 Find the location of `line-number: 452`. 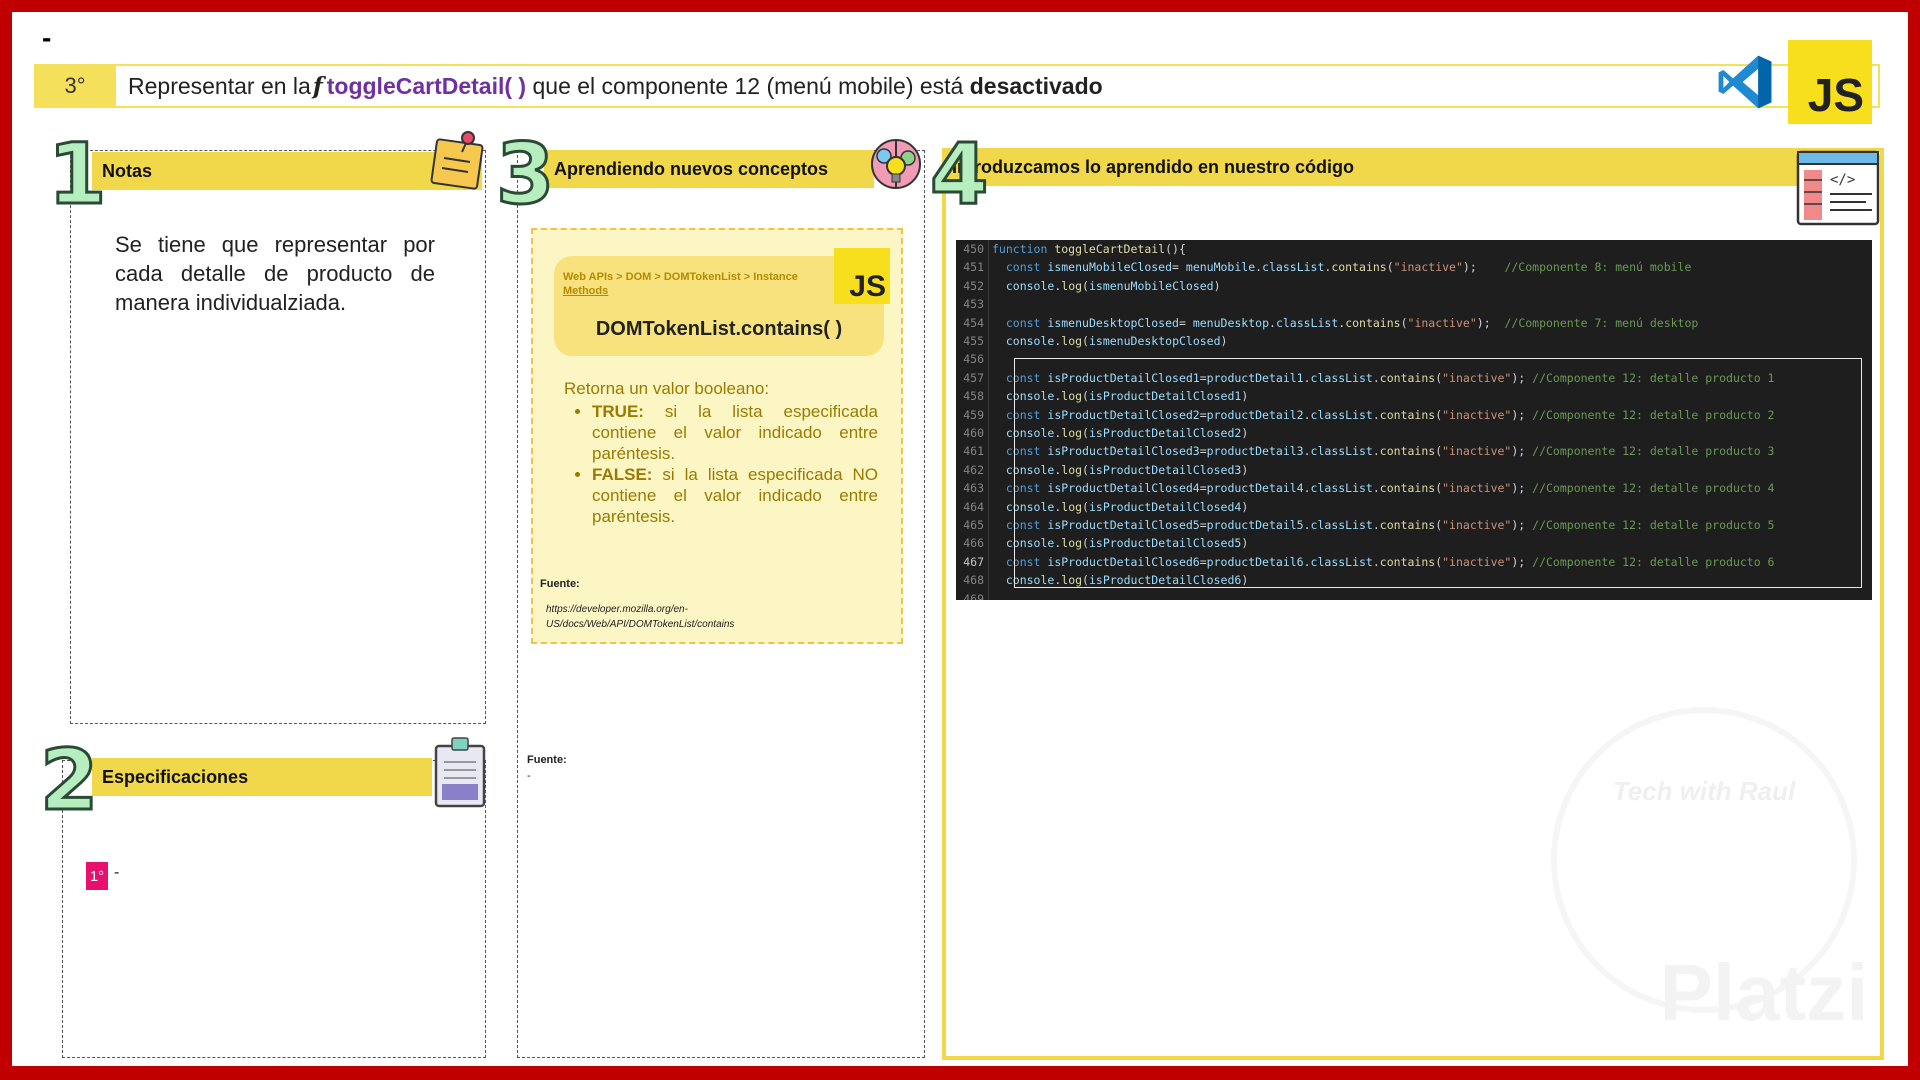

line-number: 452 is located at coordinates (973, 285).